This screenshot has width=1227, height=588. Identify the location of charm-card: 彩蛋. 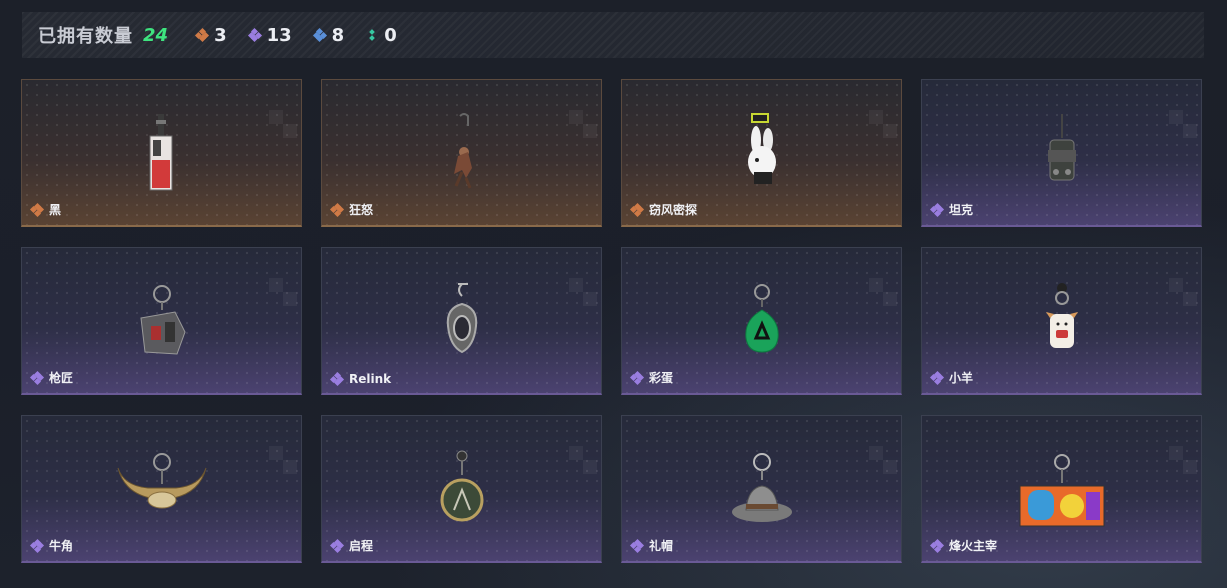
(761, 321).